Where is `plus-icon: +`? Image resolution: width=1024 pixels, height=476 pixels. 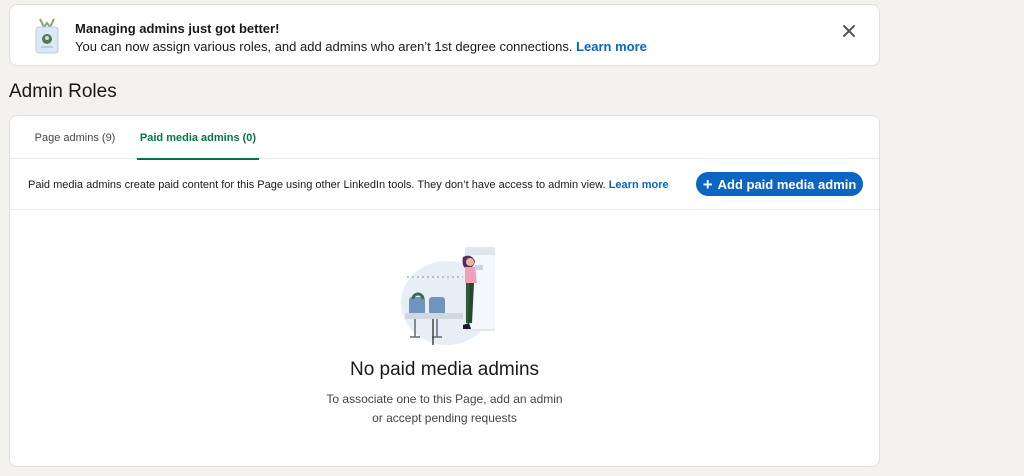 plus-icon: + is located at coordinates (707, 184).